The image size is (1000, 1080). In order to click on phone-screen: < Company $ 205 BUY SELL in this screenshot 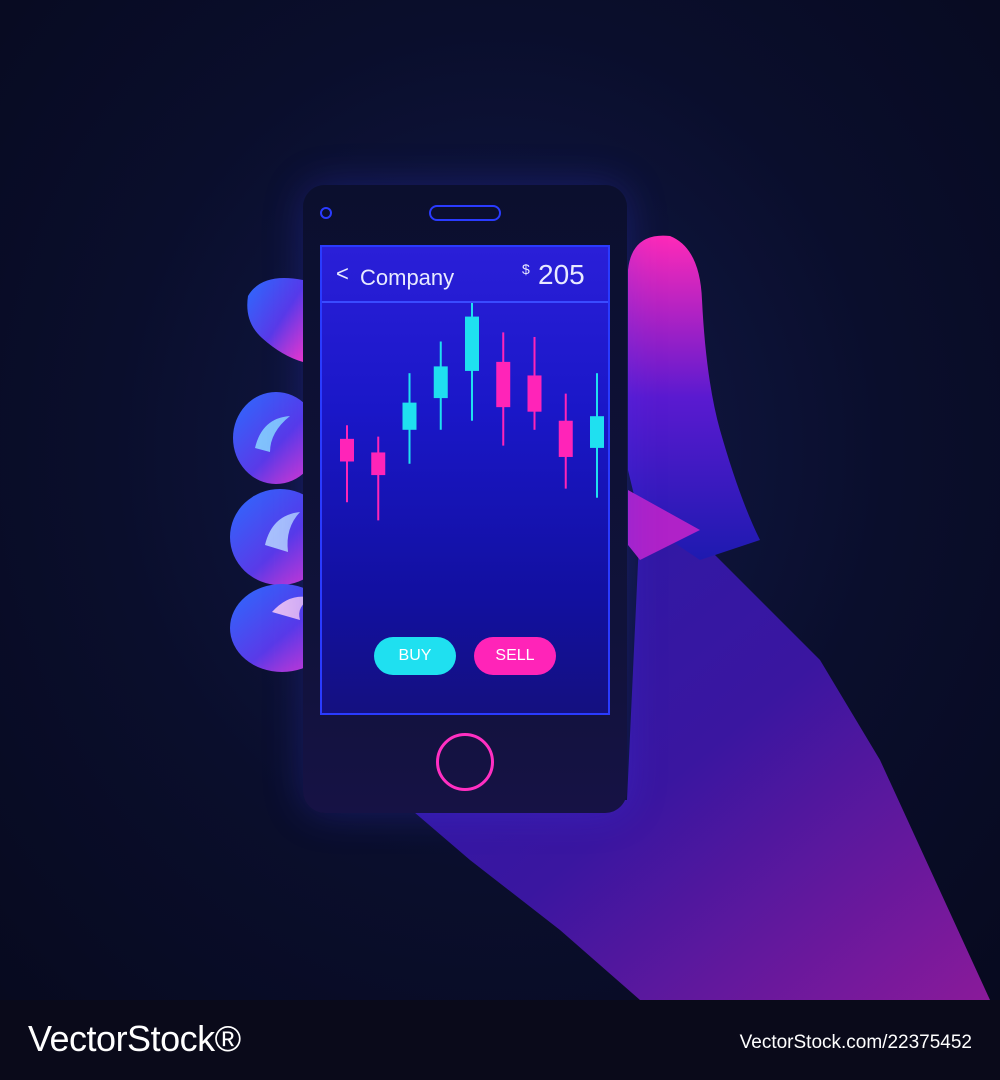, I will do `click(465, 480)`.